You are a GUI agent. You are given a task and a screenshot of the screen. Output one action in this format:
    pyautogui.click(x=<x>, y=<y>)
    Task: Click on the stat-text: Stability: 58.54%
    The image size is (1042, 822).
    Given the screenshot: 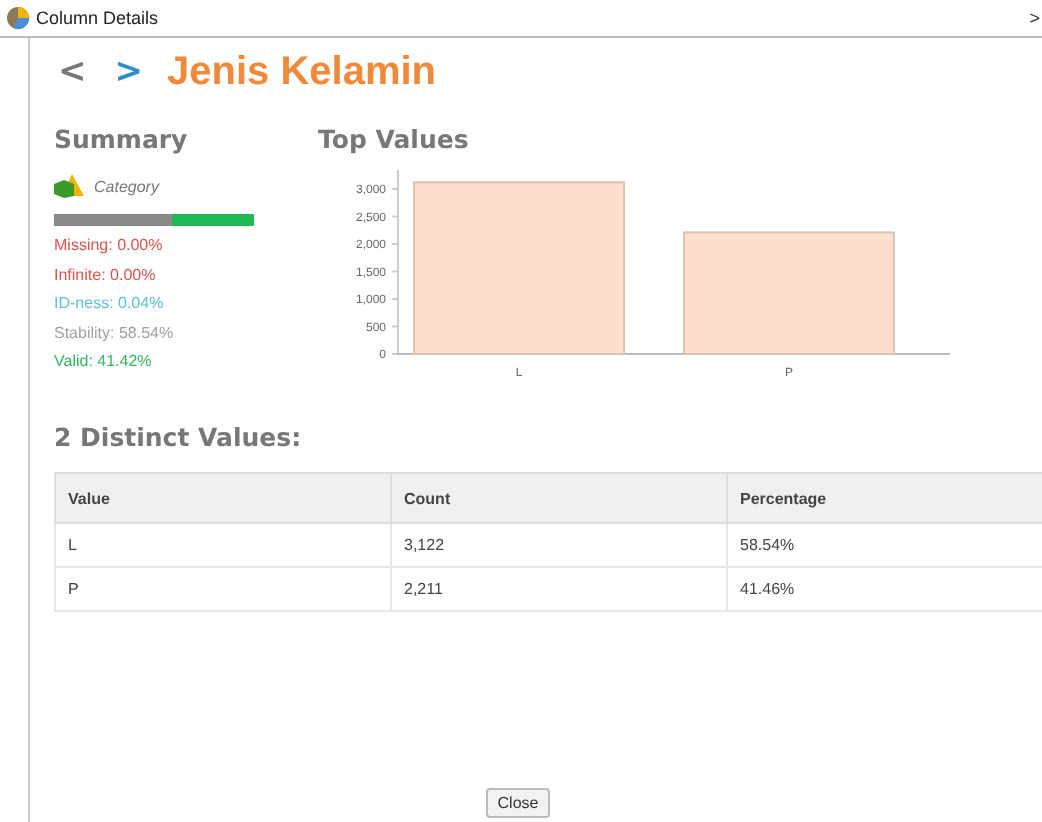 What is the action you would take?
    pyautogui.click(x=115, y=333)
    